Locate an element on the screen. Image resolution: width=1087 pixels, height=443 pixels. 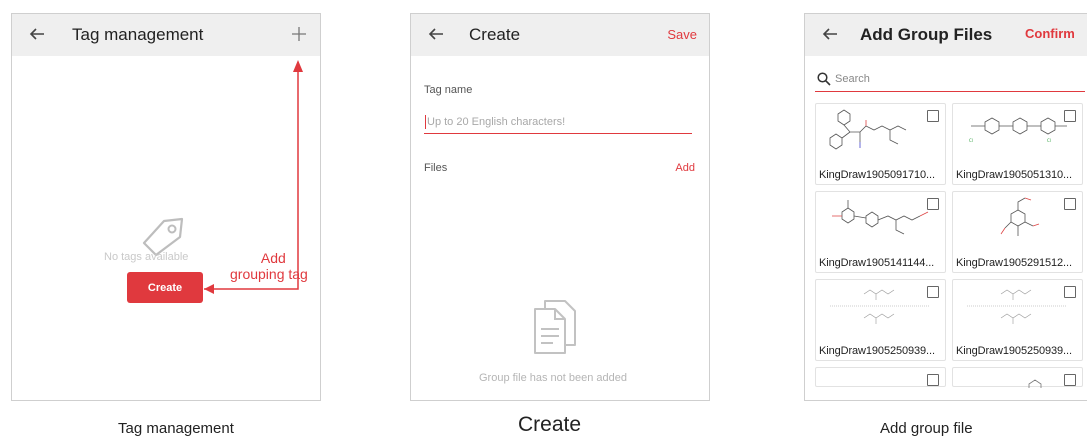
annotation-arrow is located at coordinates (253, 177).